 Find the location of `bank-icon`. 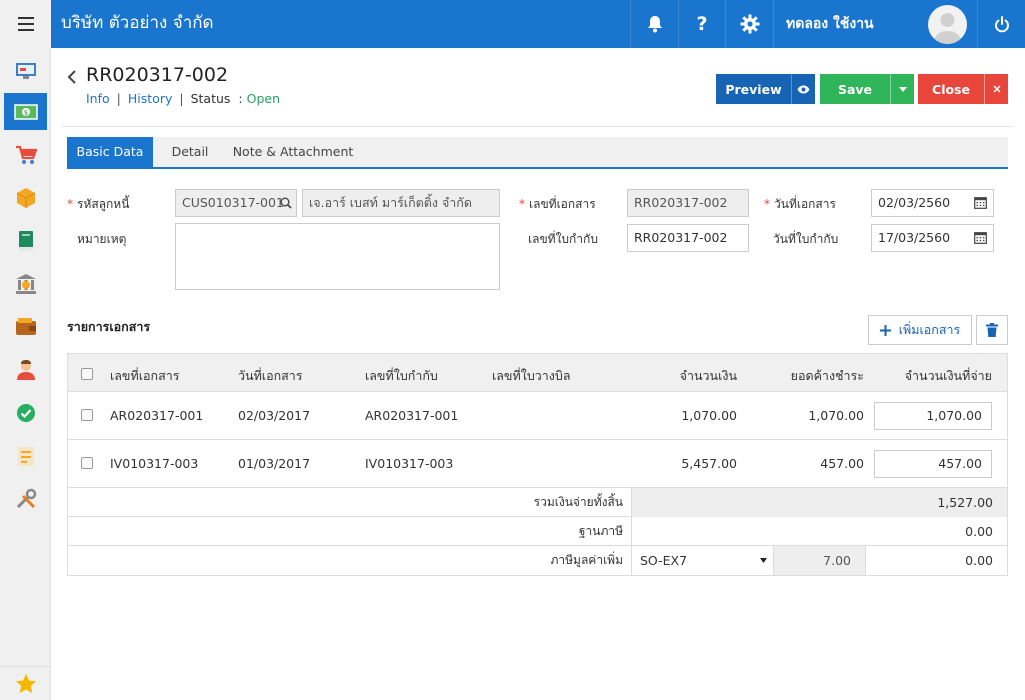

bank-icon is located at coordinates (25, 283).